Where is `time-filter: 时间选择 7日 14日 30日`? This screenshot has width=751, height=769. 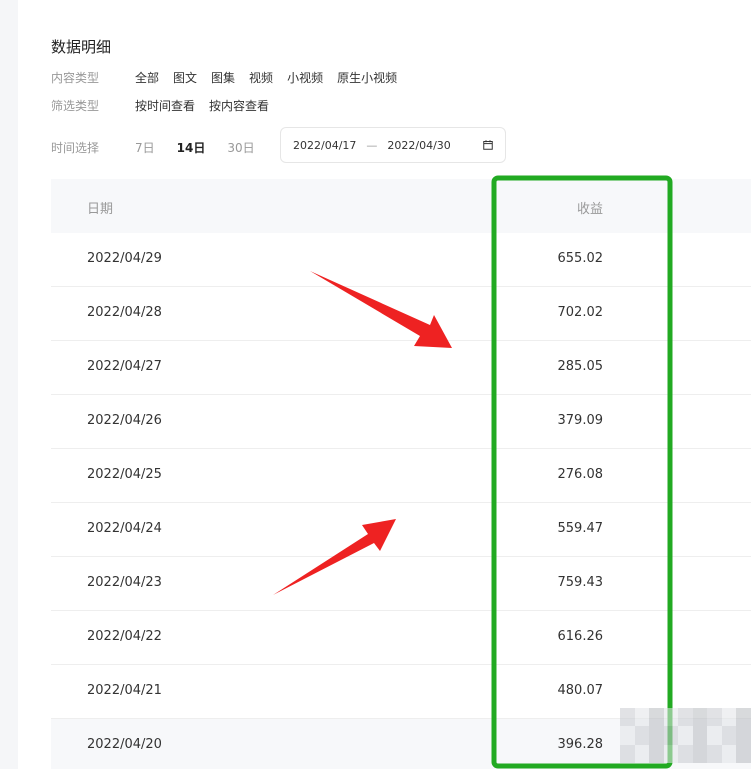
time-filter: 时间选择 7日 14日 30日 is located at coordinates (164, 147).